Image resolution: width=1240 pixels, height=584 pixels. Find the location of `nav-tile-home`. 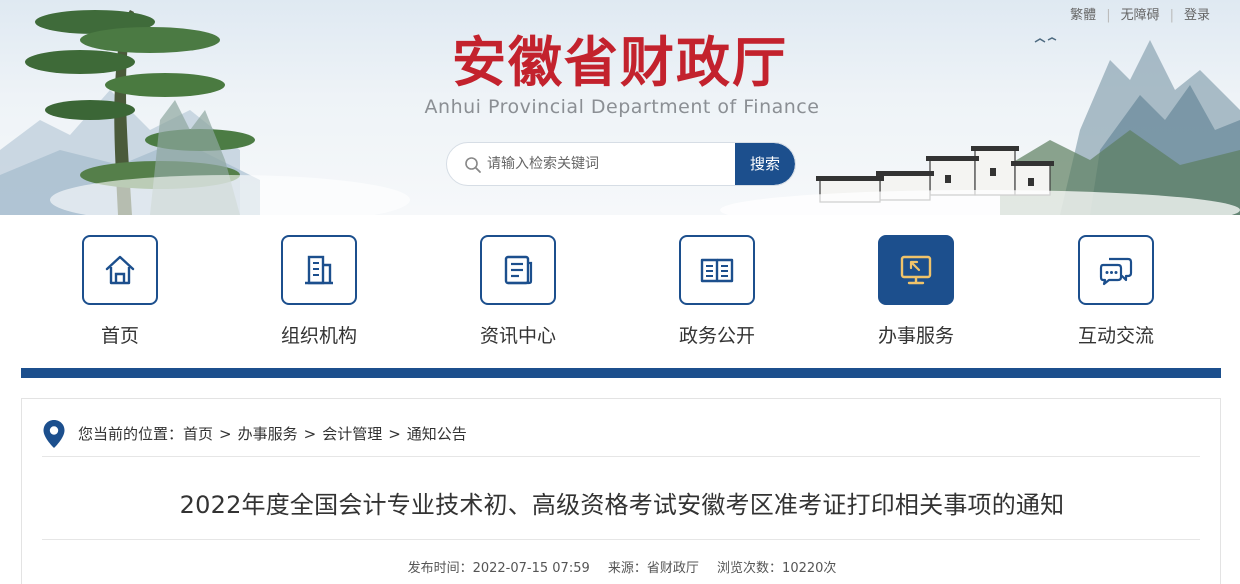

nav-tile-home is located at coordinates (120, 270).